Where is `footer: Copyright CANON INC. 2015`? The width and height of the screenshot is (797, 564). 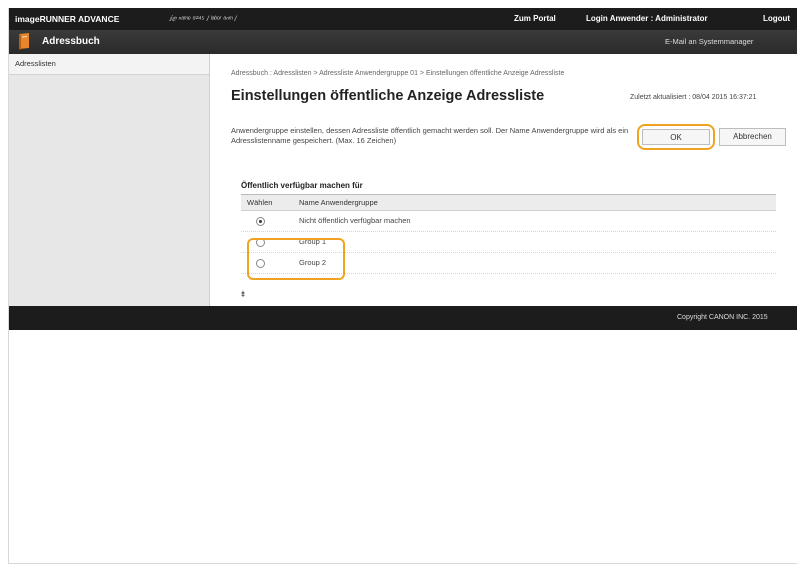
footer: Copyright CANON INC. 2015 is located at coordinates (403, 318).